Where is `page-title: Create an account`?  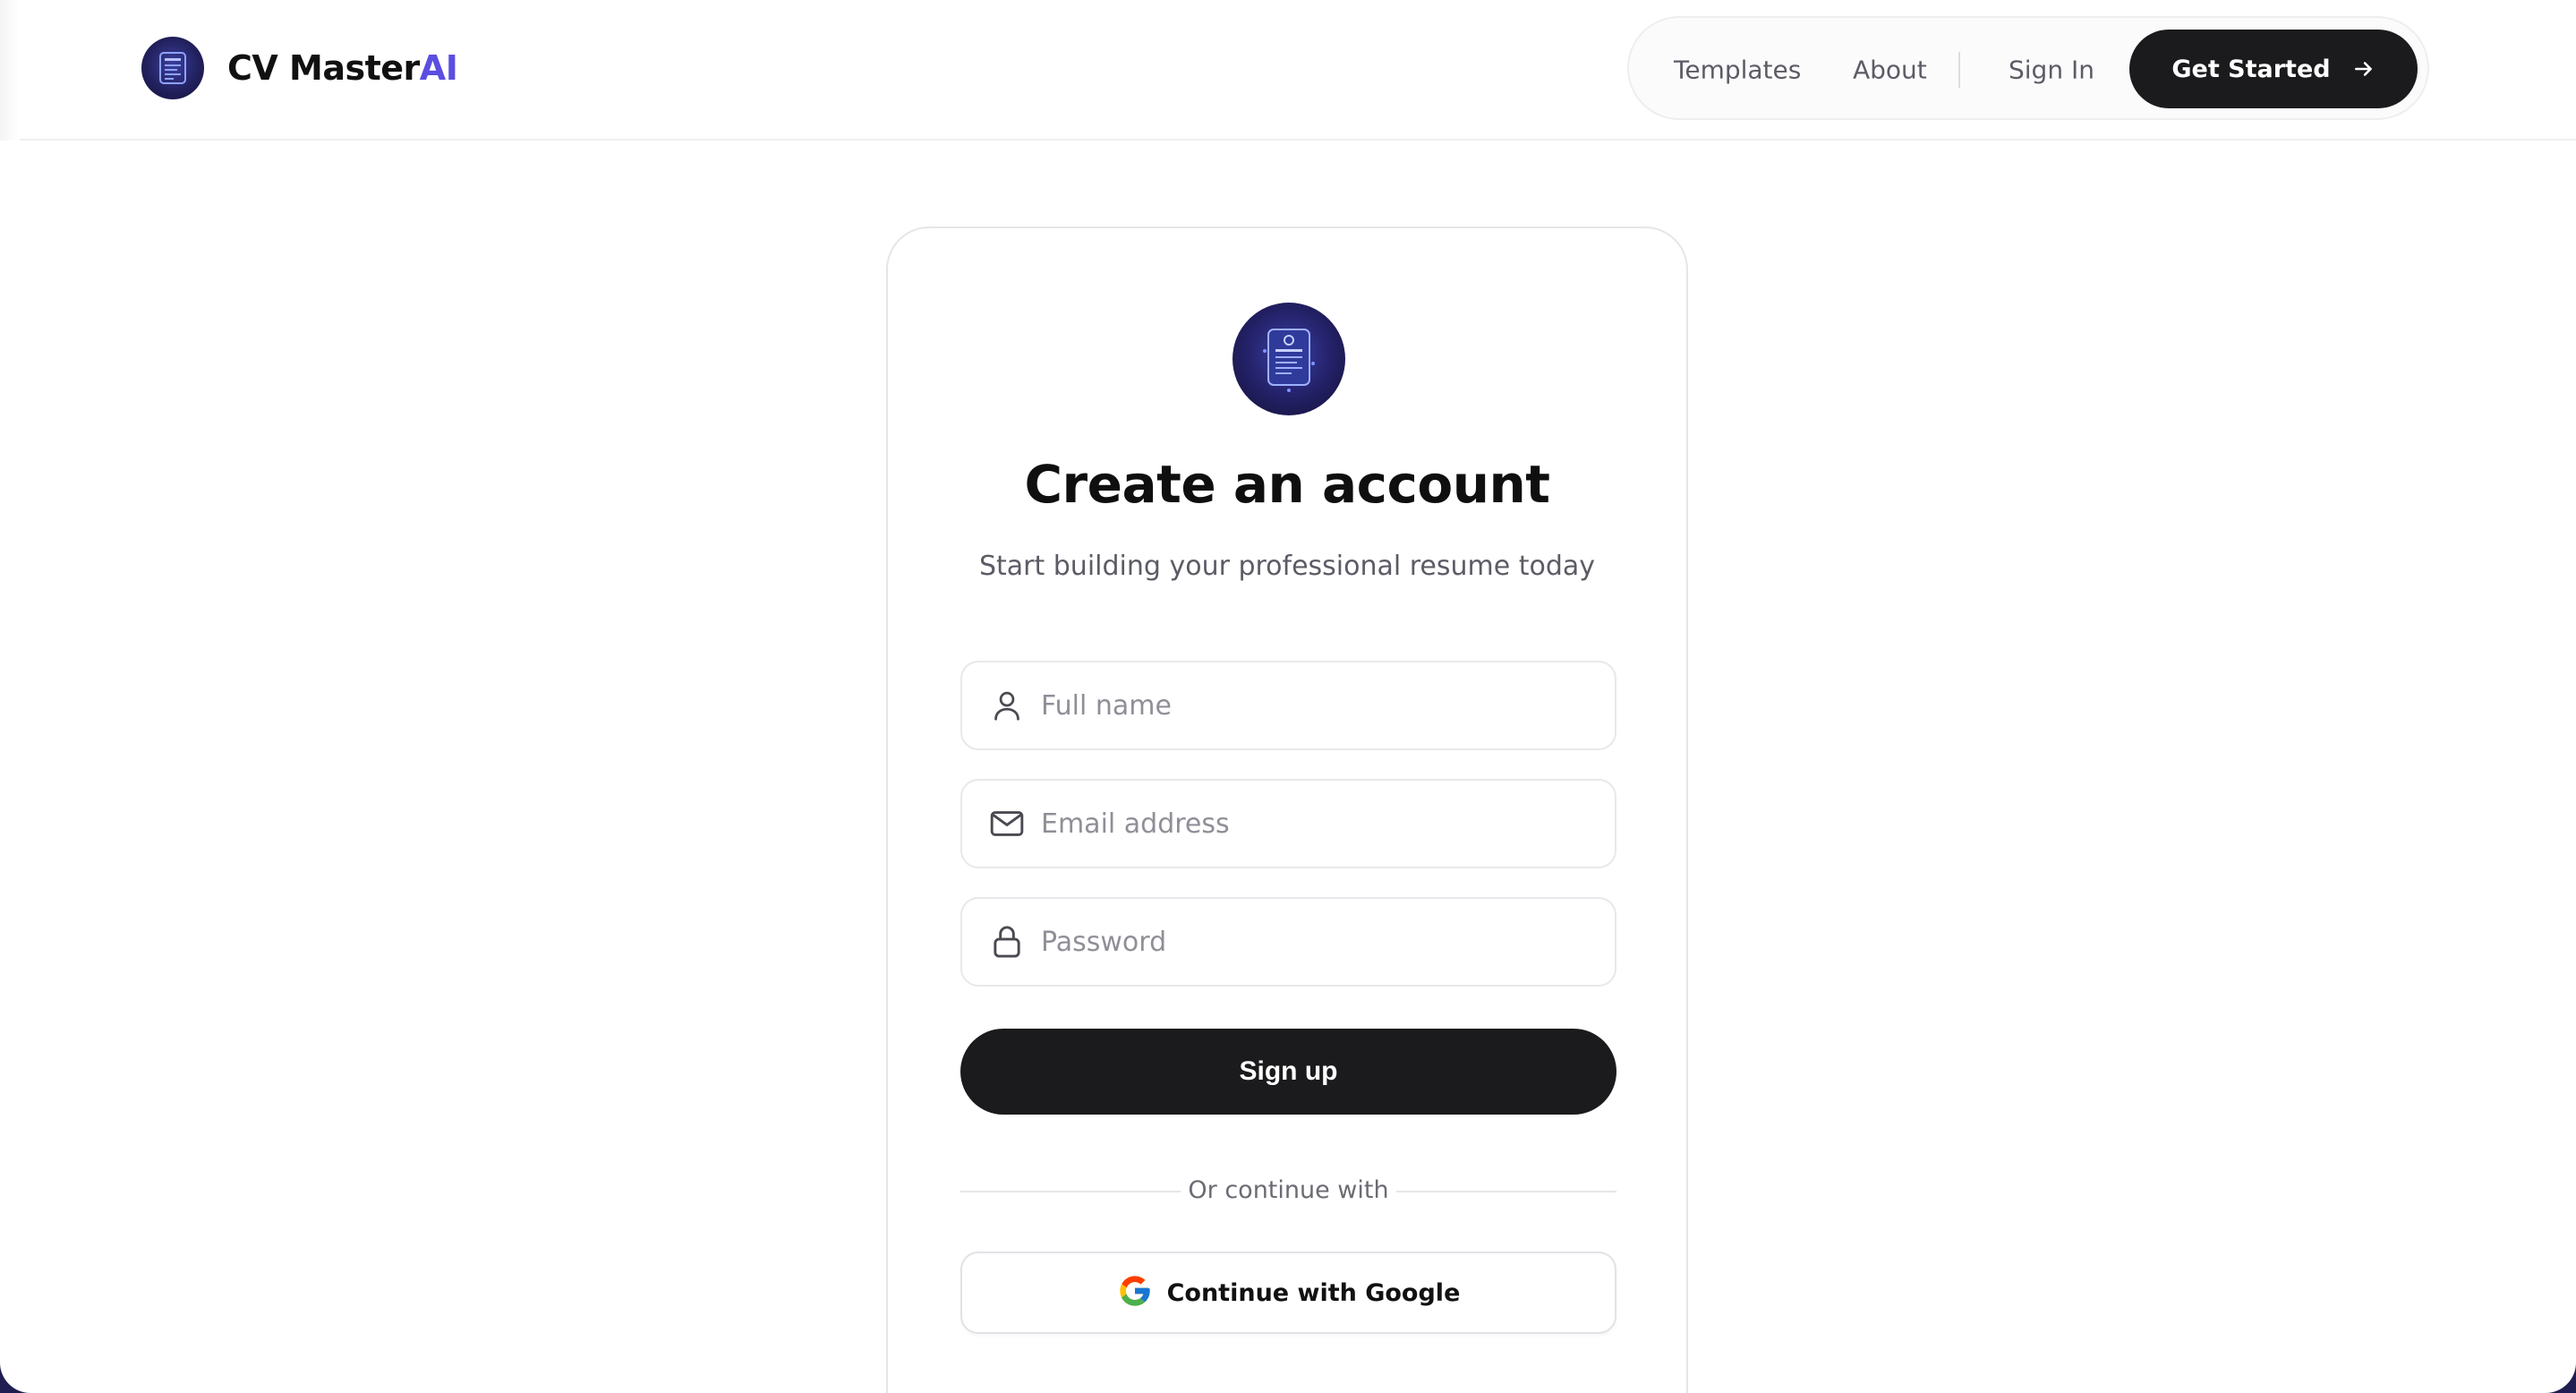
page-title: Create an account is located at coordinates (1287, 484).